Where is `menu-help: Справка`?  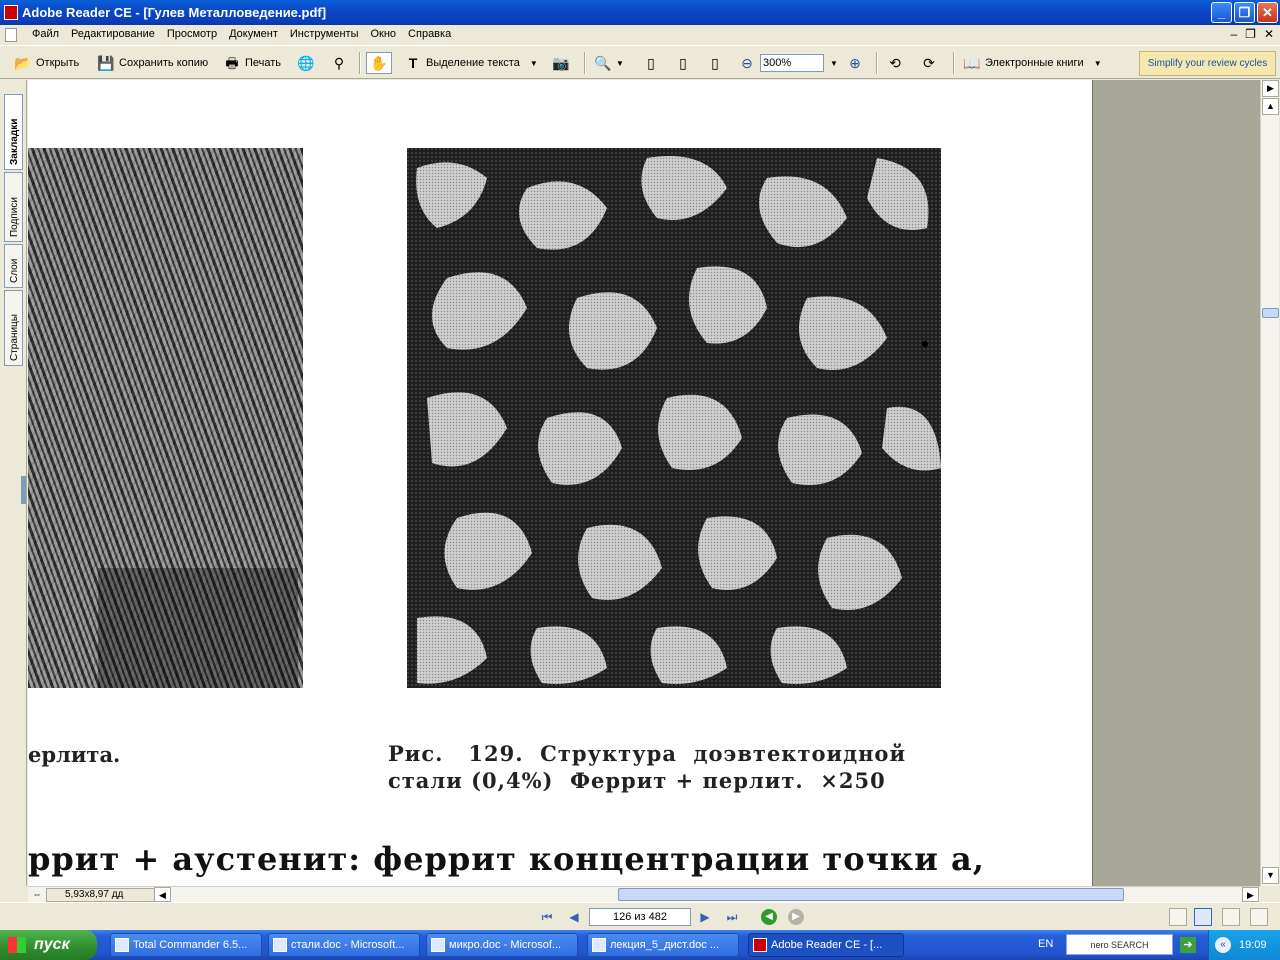
menu-help: Справка is located at coordinates (429, 34).